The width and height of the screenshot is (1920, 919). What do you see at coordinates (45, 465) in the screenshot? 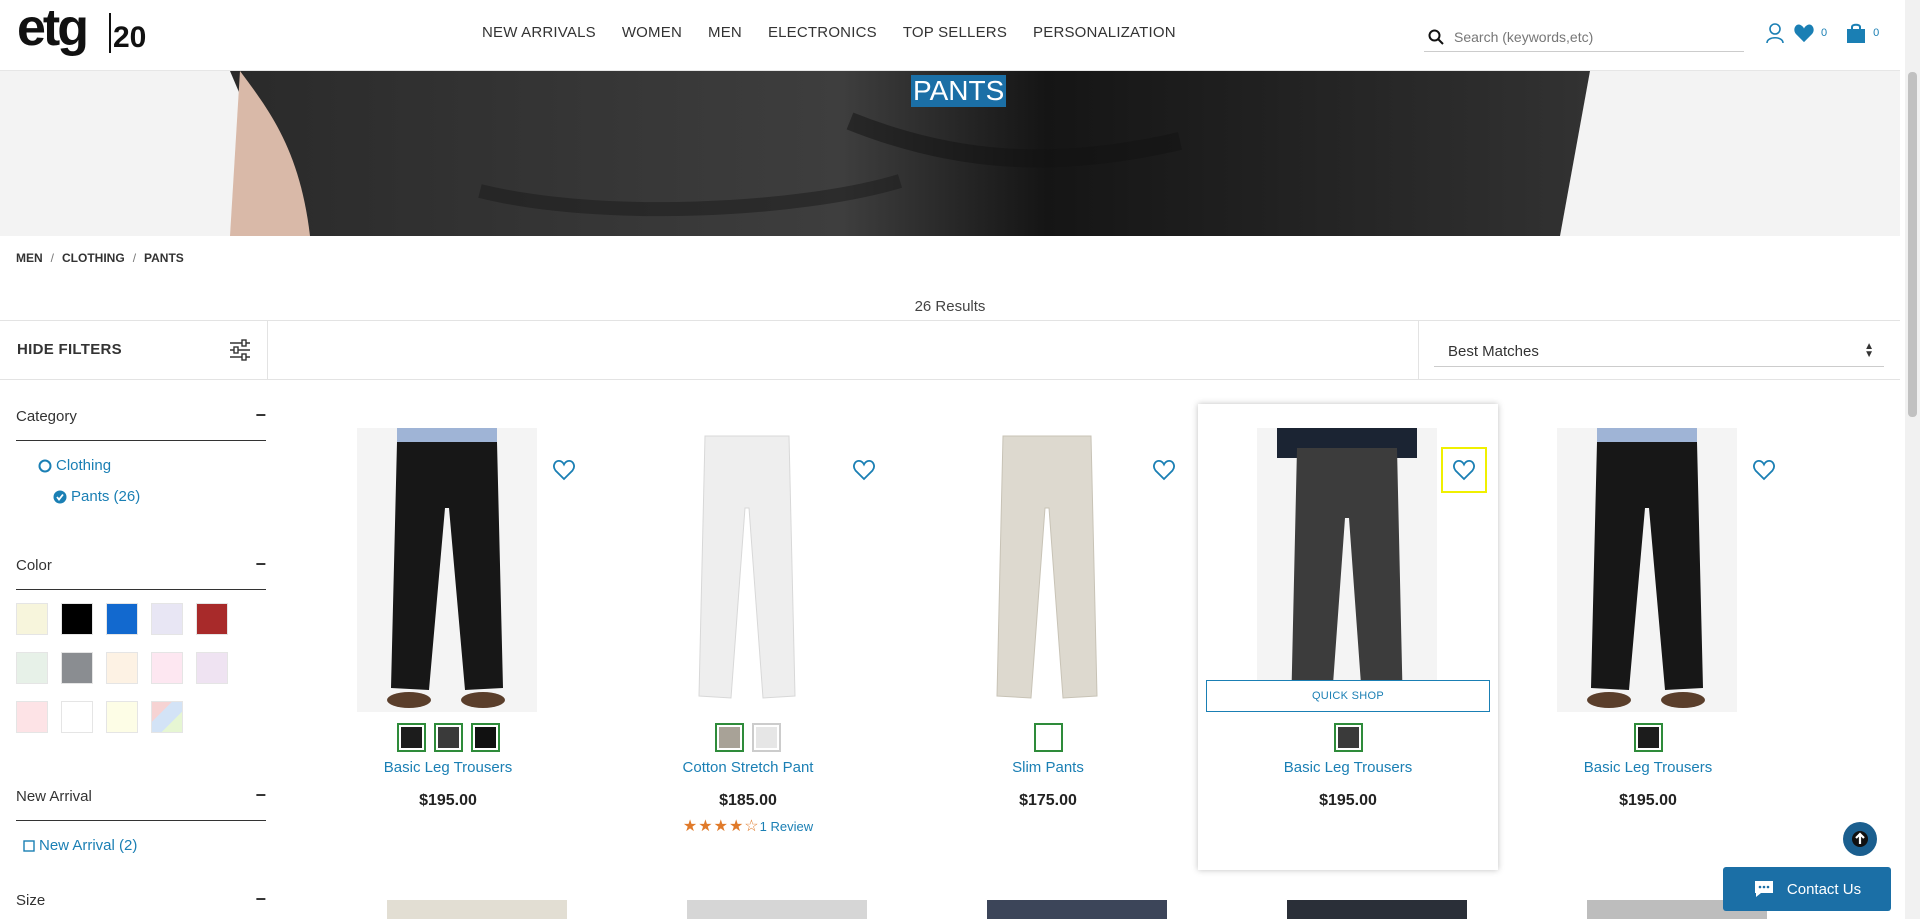
I see `radio-circle-icon` at bounding box center [45, 465].